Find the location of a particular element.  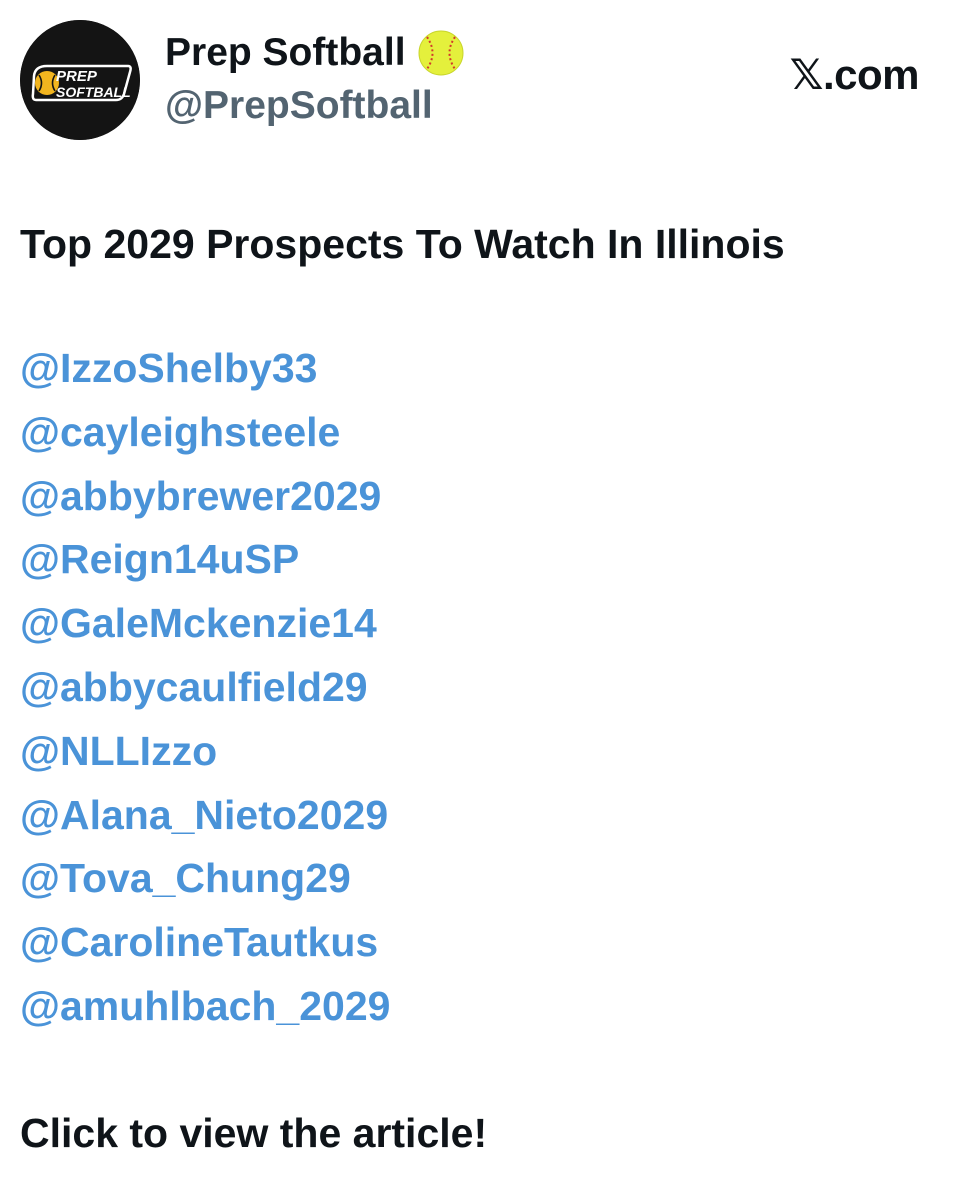

brand-label: .com is located at coordinates (871, 74).